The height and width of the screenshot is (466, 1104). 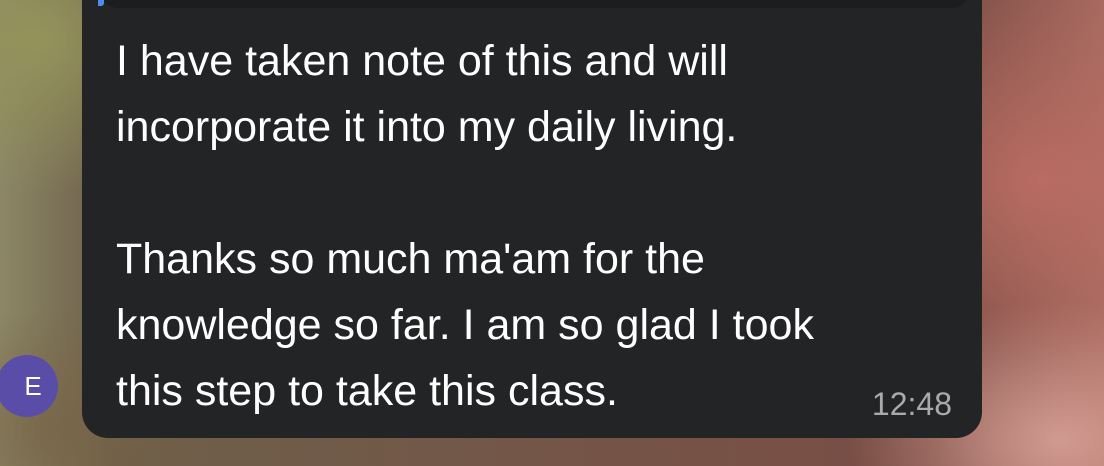 I want to click on message-timestamp: 12:48, so click(x=911, y=404).